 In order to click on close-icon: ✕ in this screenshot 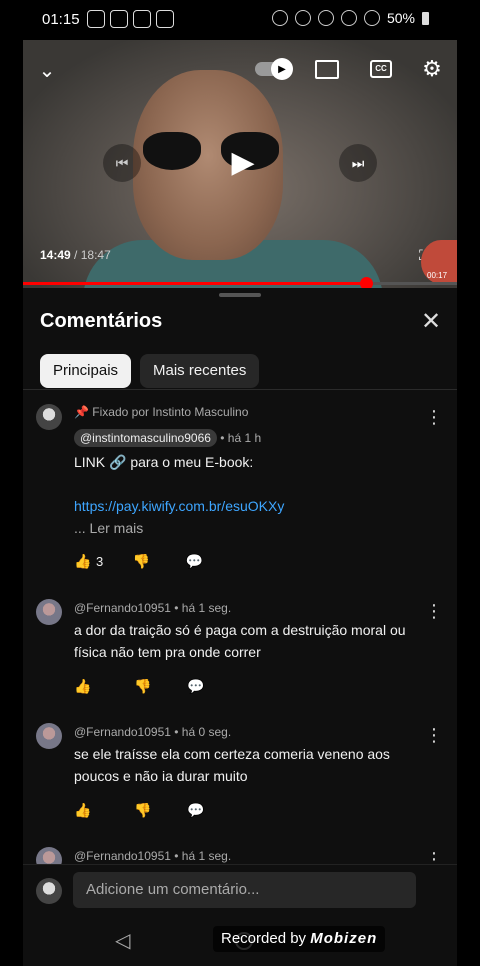, I will do `click(431, 322)`.